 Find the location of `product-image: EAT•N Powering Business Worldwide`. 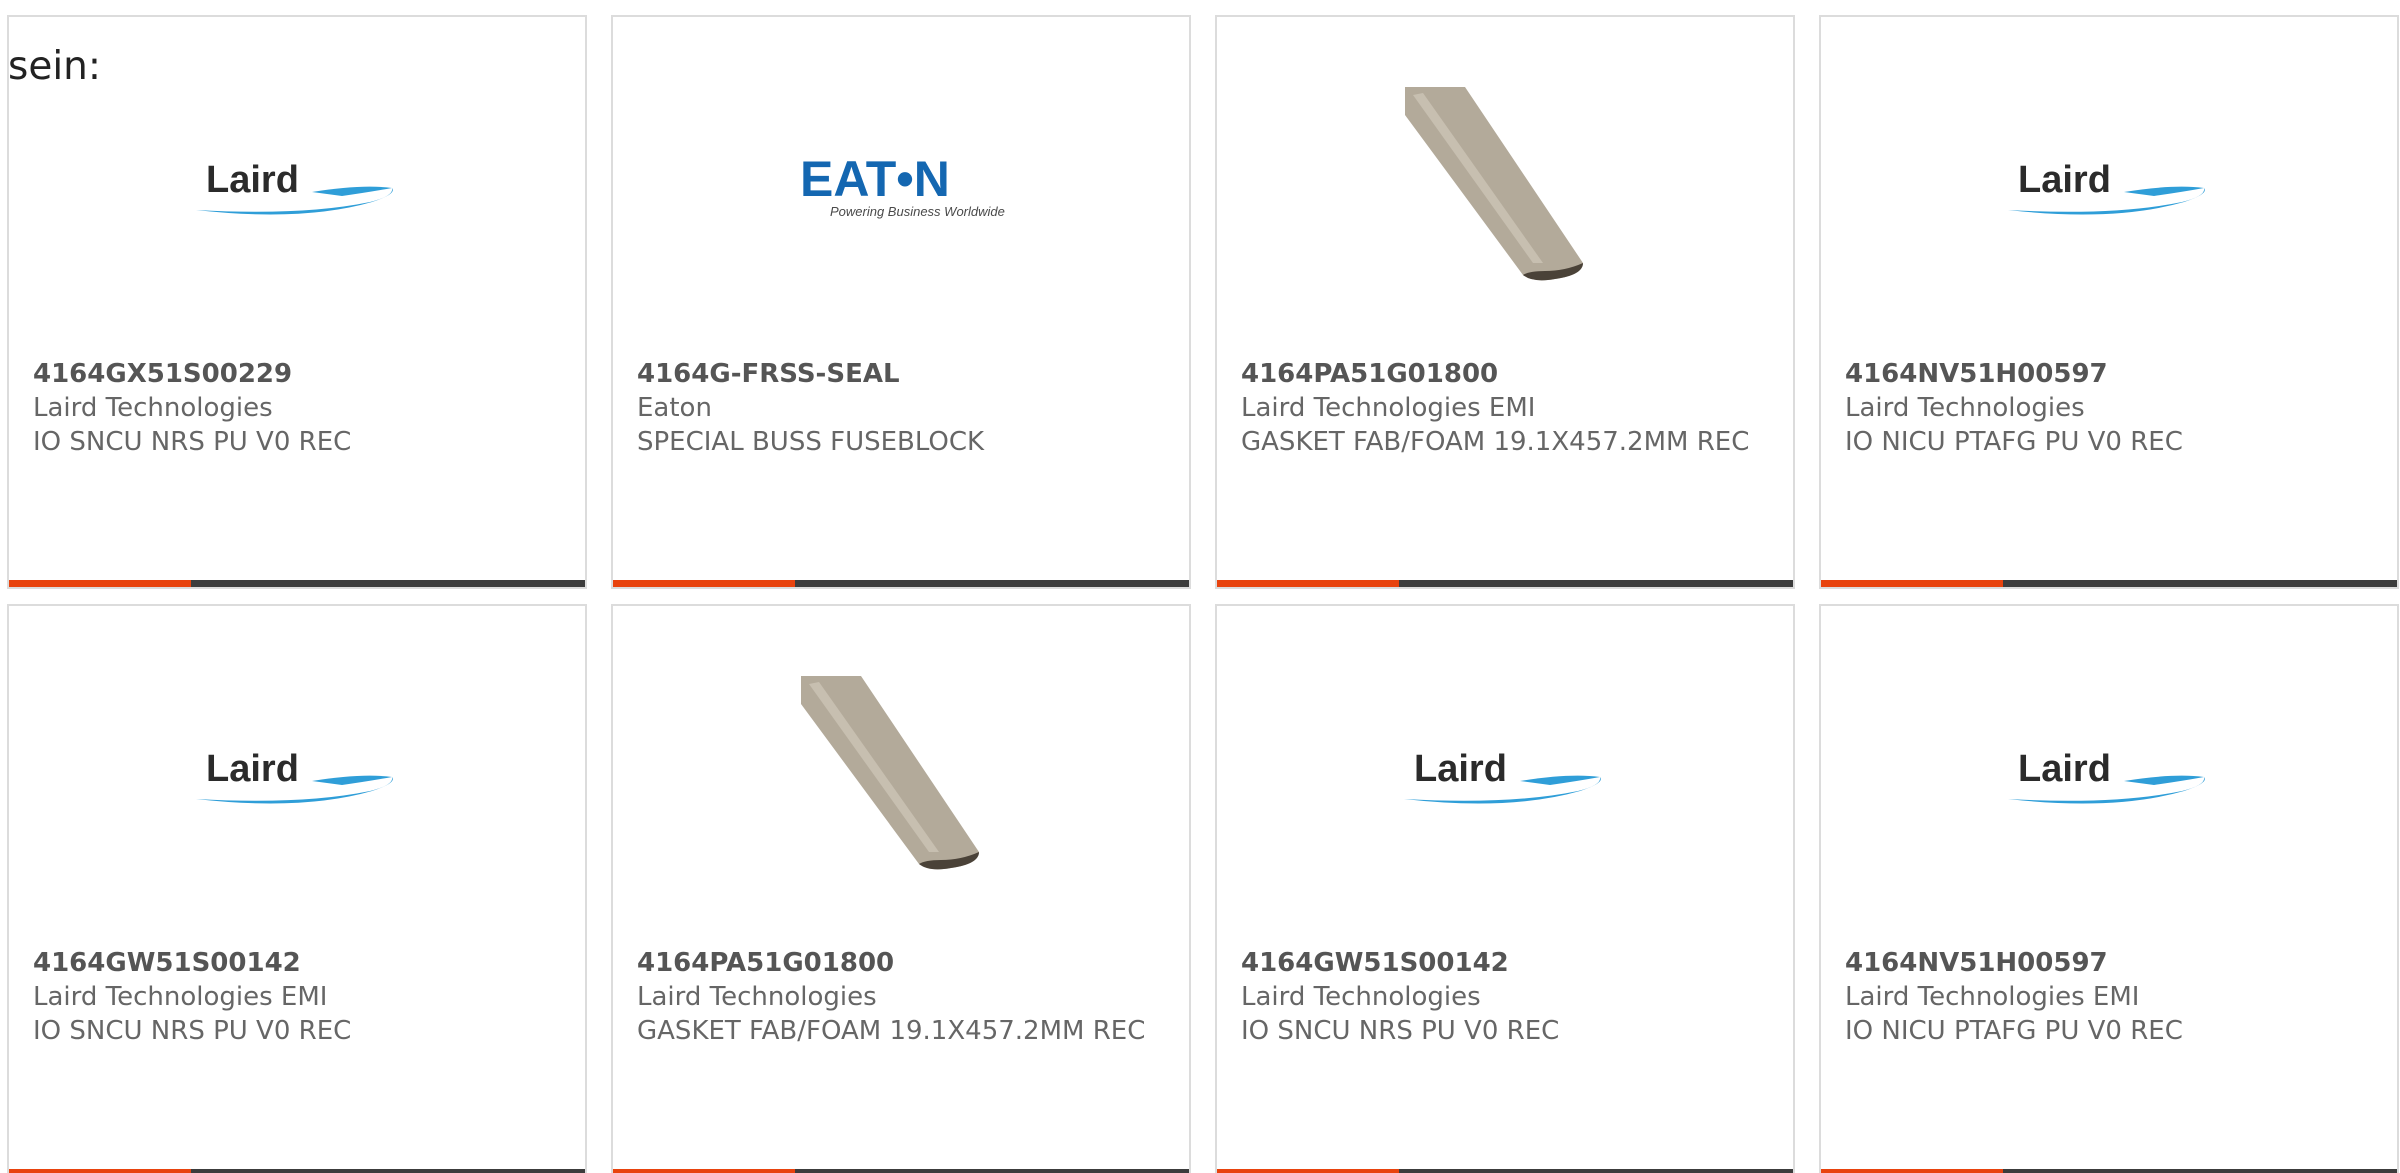

product-image: EAT•N Powering Business Worldwide is located at coordinates (901, 187).